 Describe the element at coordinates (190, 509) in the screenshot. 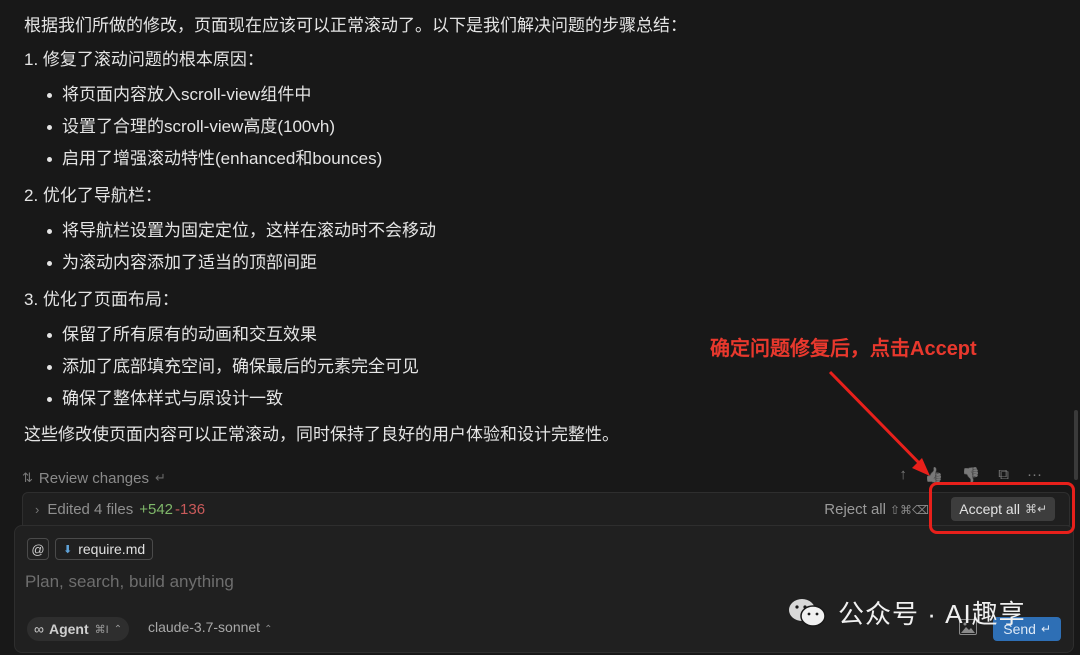

I see `deletions-count: -136` at that location.